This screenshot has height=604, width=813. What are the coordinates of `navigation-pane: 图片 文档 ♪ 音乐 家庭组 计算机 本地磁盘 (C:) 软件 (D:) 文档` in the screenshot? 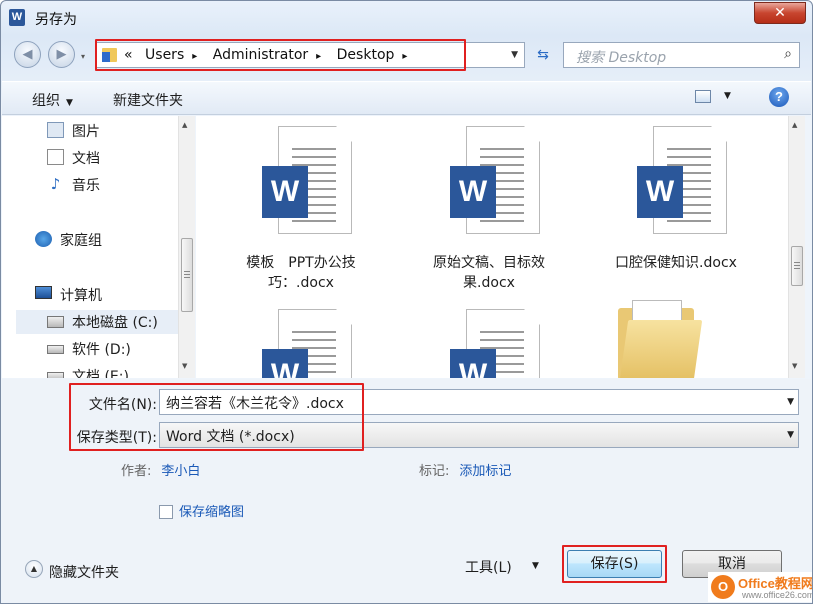 It's located at (98, 247).